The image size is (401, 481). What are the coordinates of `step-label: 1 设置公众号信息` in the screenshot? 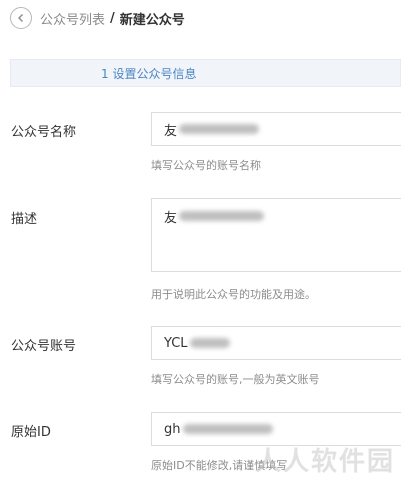 It's located at (149, 73).